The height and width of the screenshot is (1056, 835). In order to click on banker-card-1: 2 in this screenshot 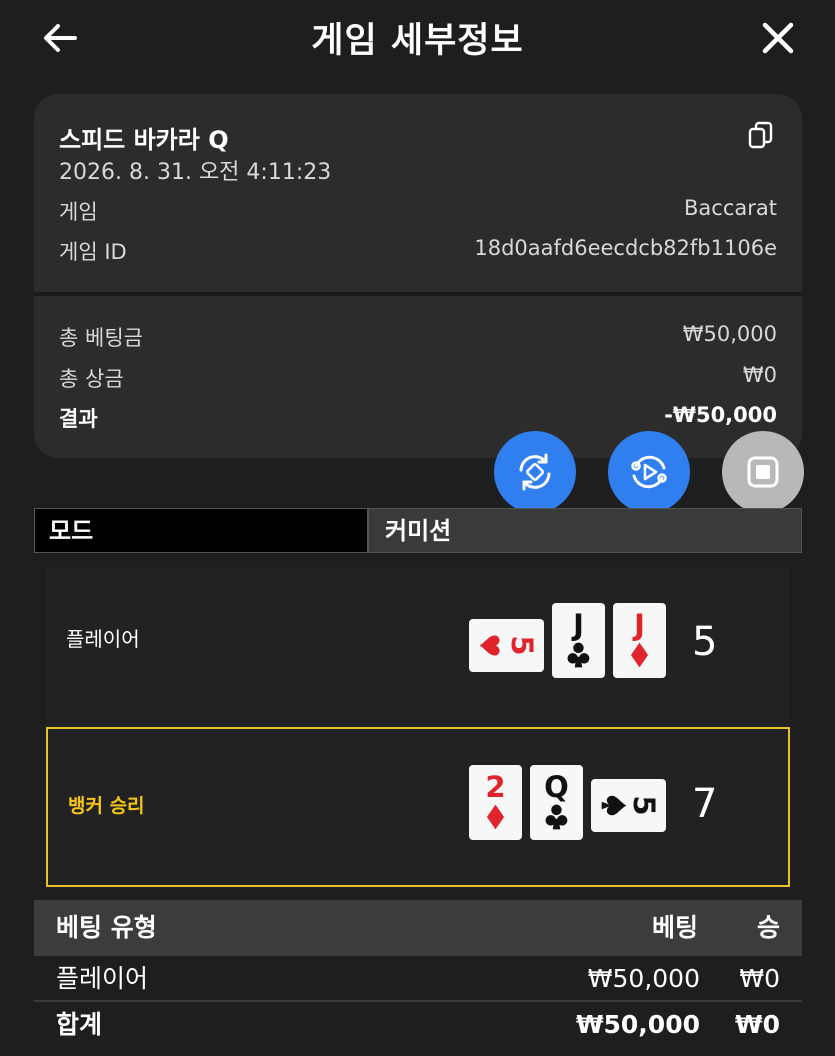, I will do `click(495, 802)`.